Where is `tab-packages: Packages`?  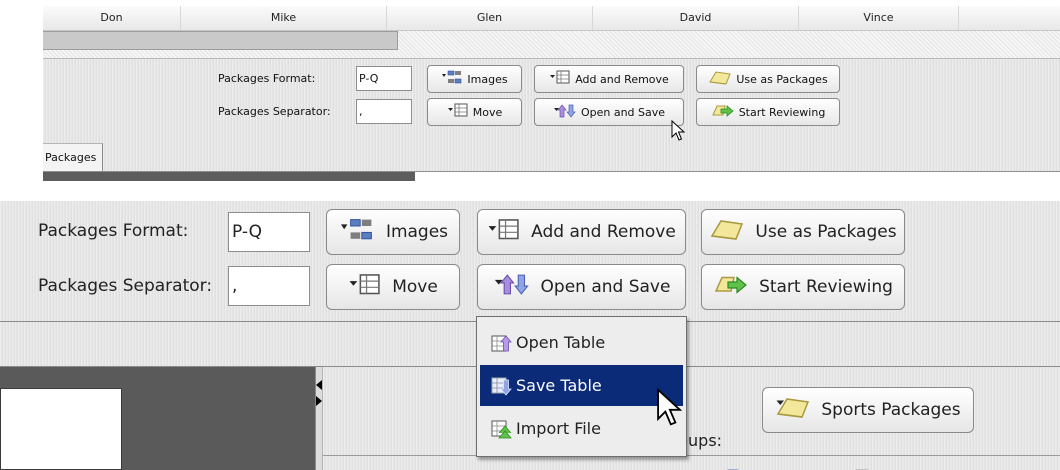 tab-packages: Packages is located at coordinates (73, 157).